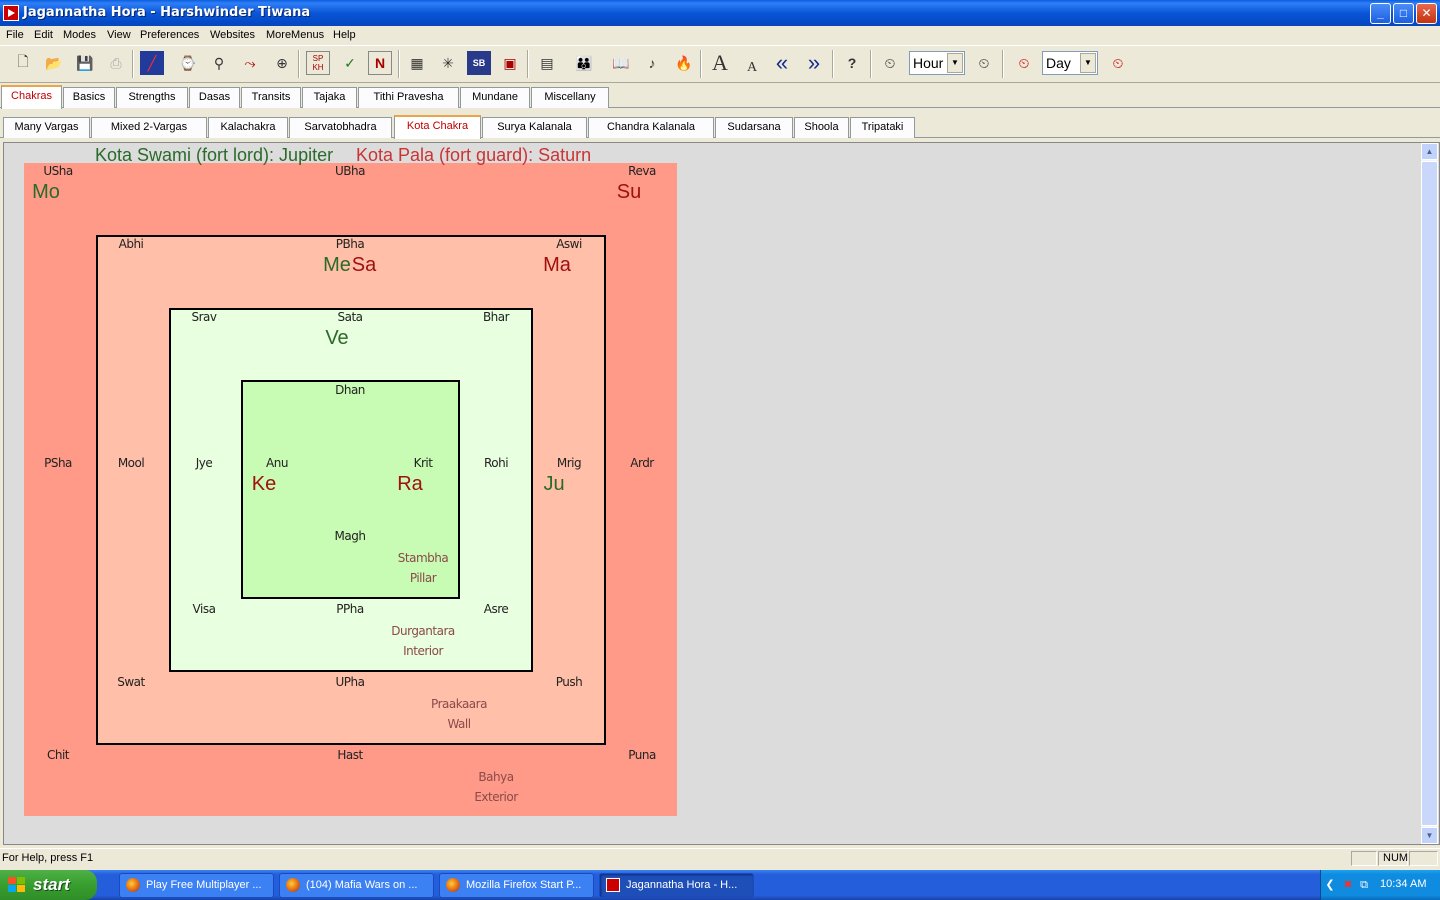 The height and width of the screenshot is (900, 1440). What do you see at coordinates (46, 127) in the screenshot?
I see `tab-many-vargas: Many Vargas` at bounding box center [46, 127].